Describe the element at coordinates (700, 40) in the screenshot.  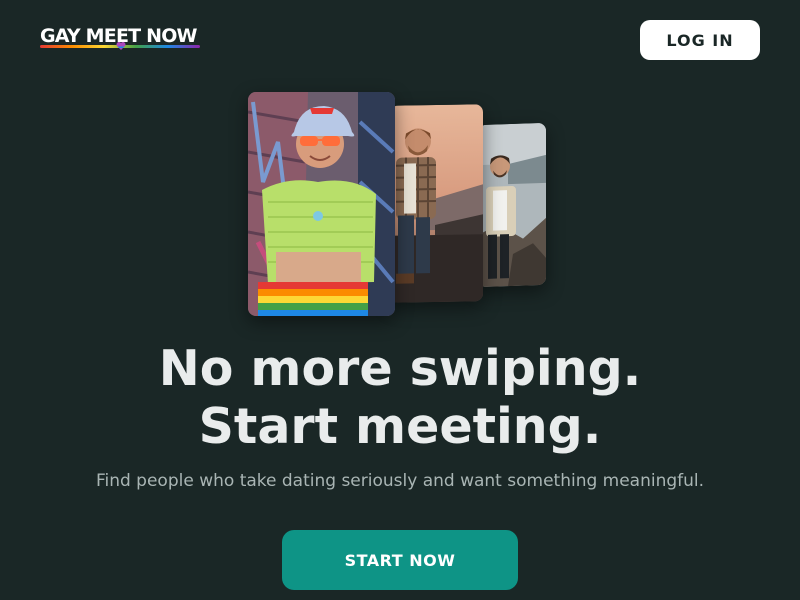
I see `login-button: LOG IN` at that location.